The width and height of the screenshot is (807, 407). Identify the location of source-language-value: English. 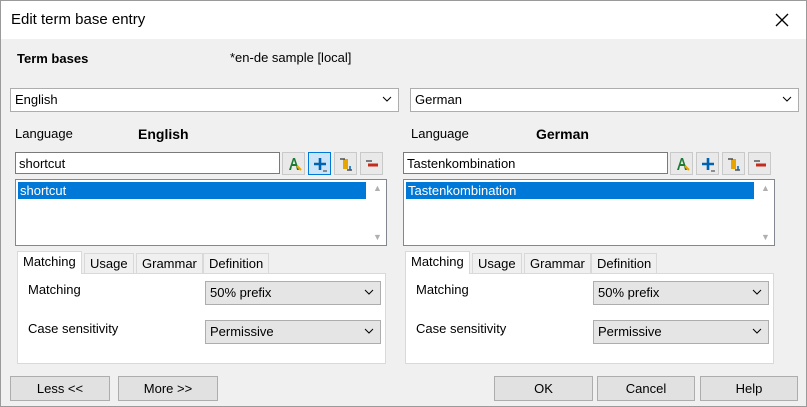
(163, 134).